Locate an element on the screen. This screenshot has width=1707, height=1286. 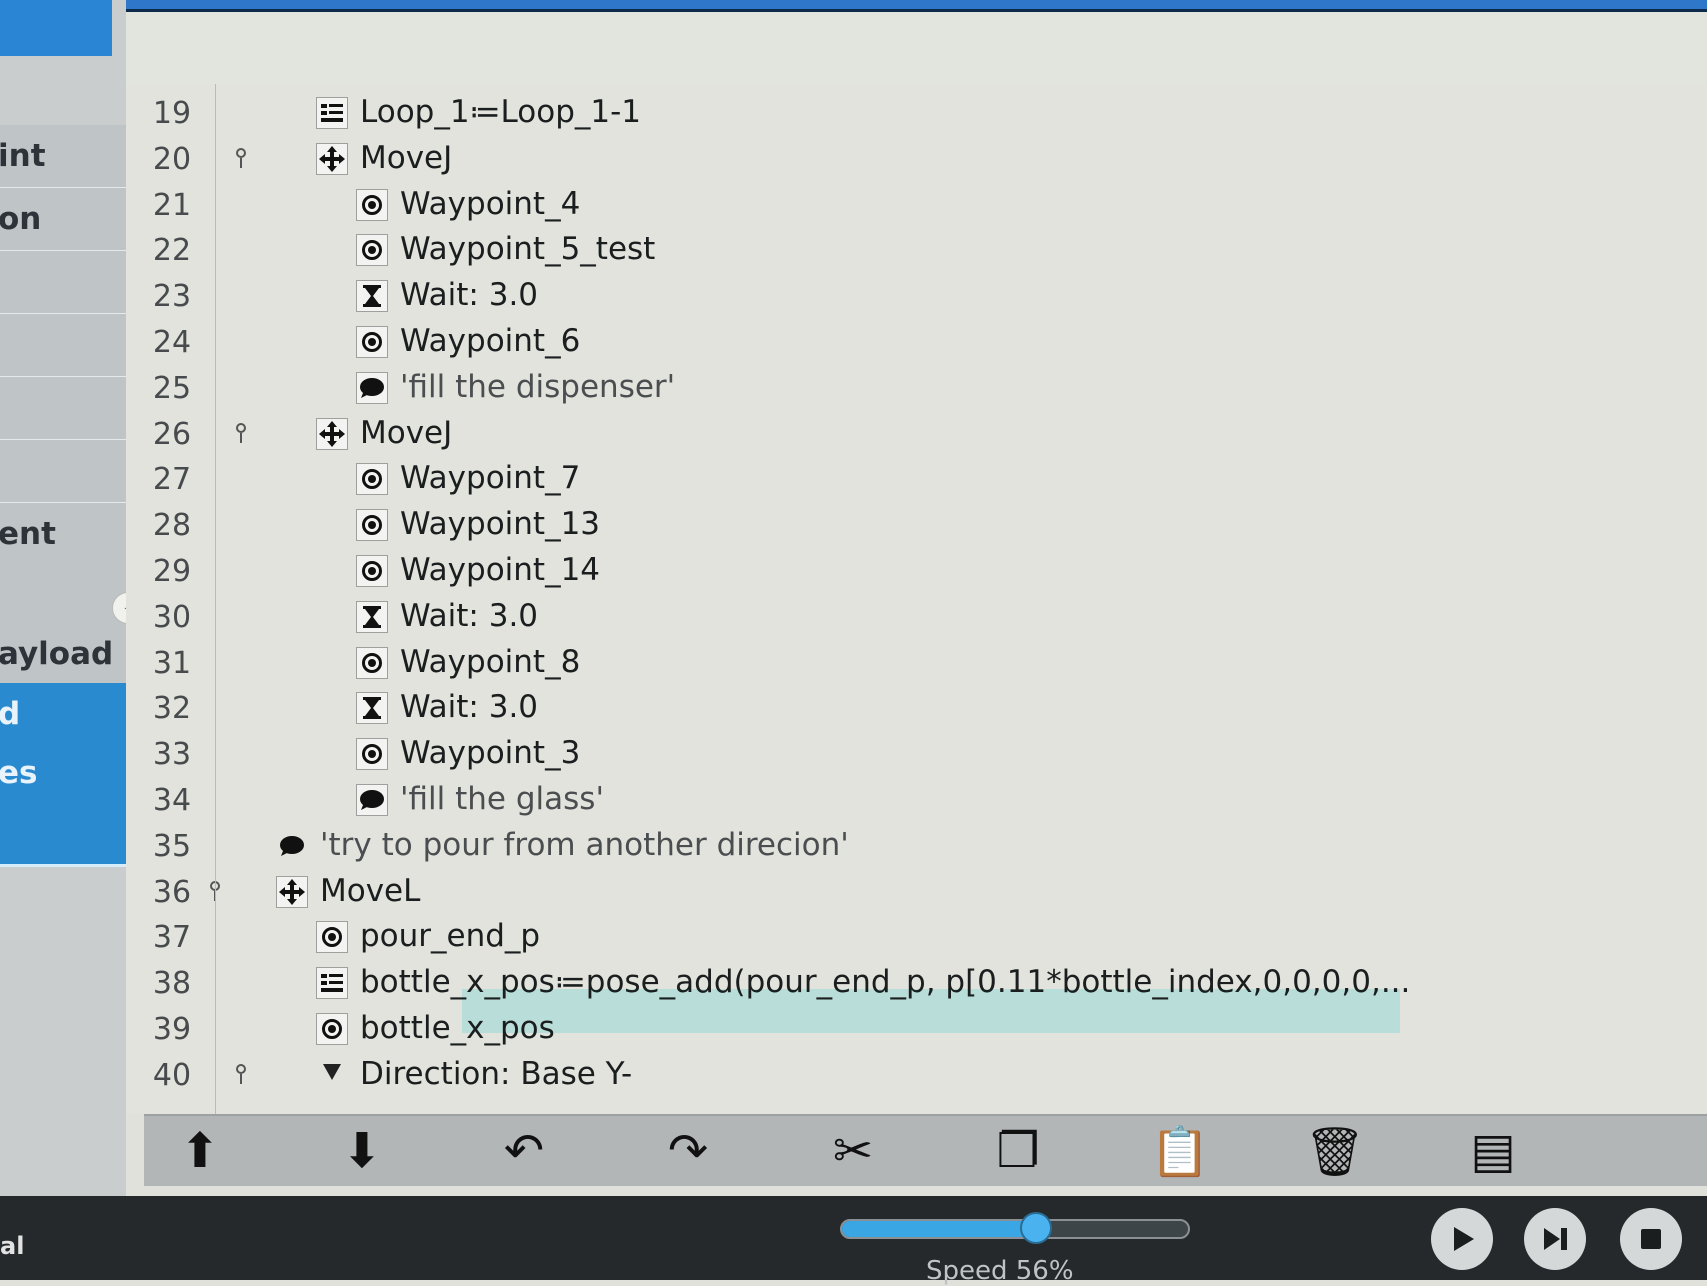
redo-button: ↷ is located at coordinates (688, 1151).